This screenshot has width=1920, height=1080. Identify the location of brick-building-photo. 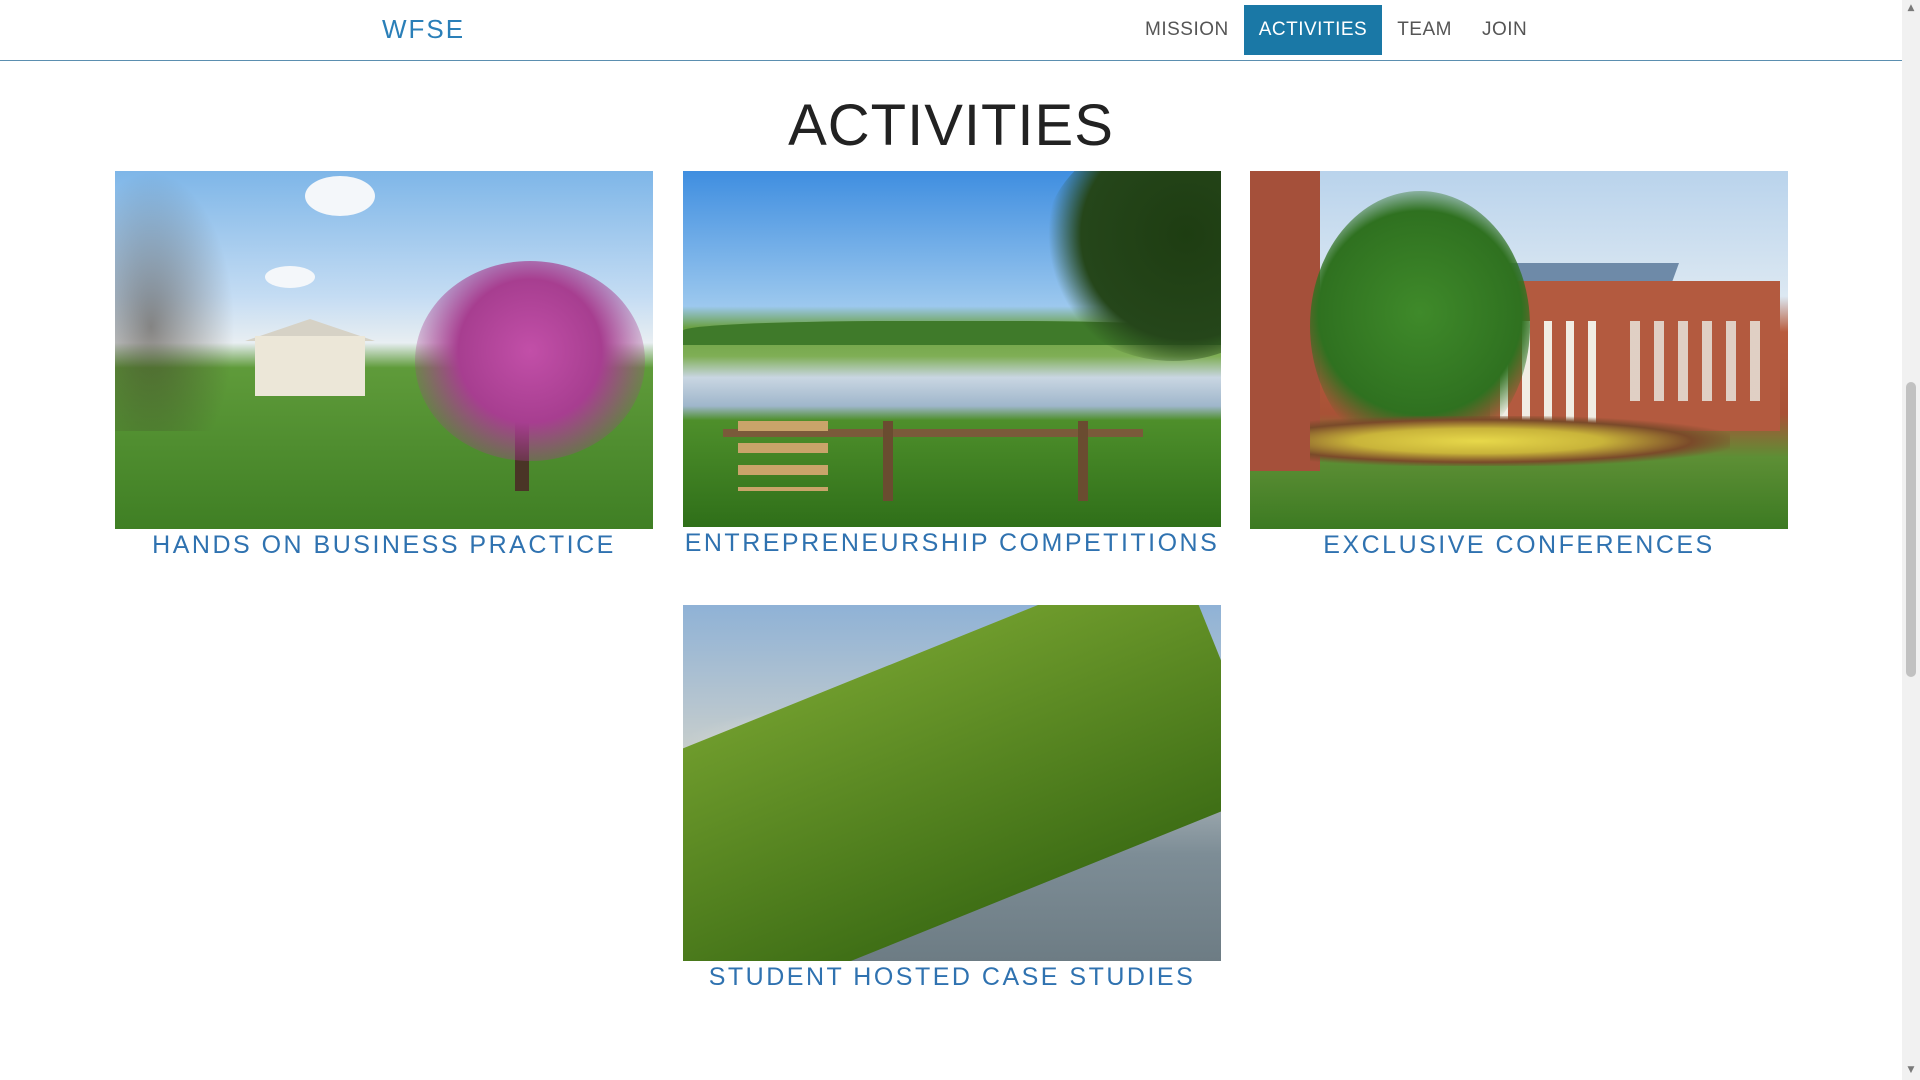
(1519, 350).